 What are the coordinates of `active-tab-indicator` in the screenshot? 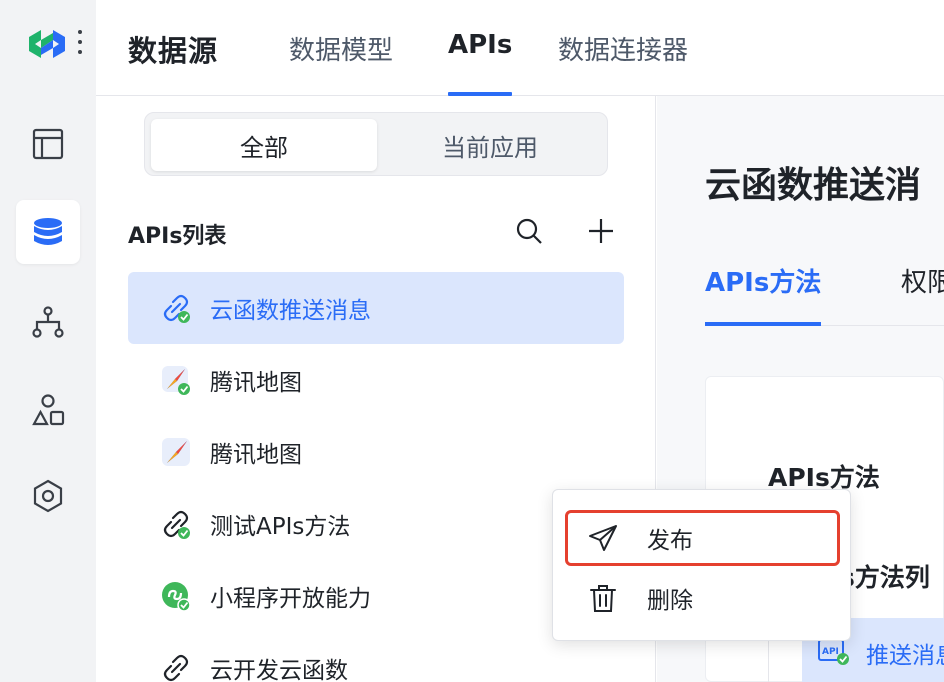 It's located at (763, 324).